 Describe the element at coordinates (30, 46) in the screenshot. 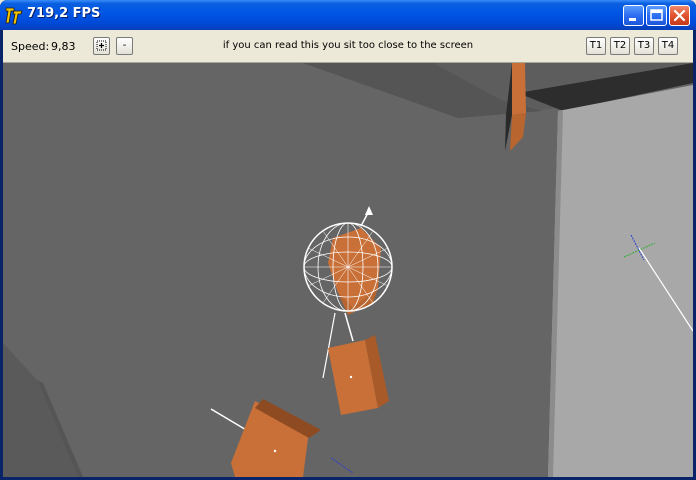

I see `speed-label: Speed:` at that location.